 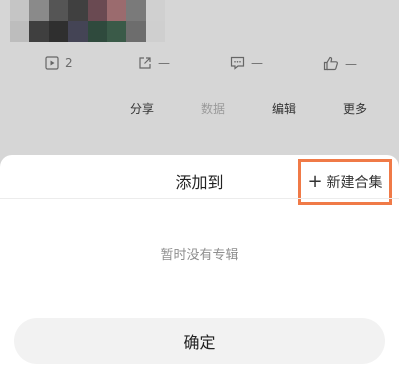 I want to click on confirm-button: 确定, so click(x=199, y=341).